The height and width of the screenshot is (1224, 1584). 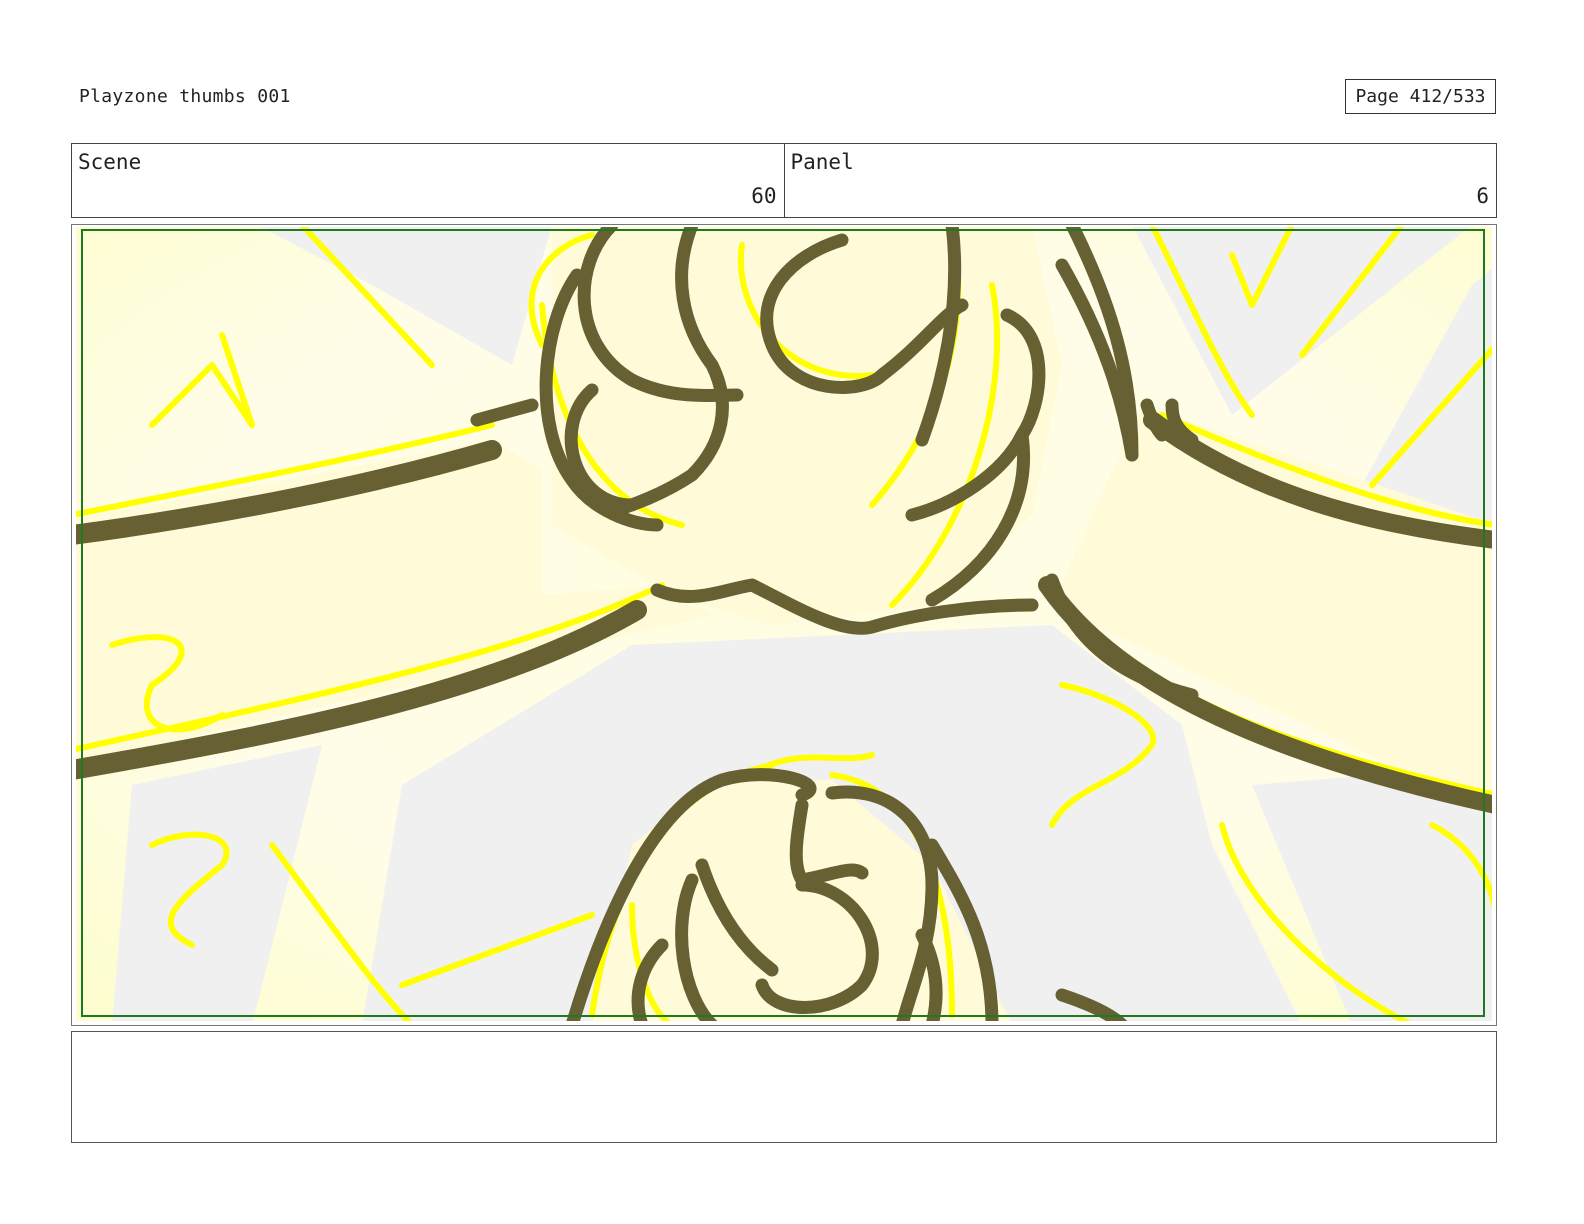 I want to click on scene-label: Scene, so click(x=110, y=162).